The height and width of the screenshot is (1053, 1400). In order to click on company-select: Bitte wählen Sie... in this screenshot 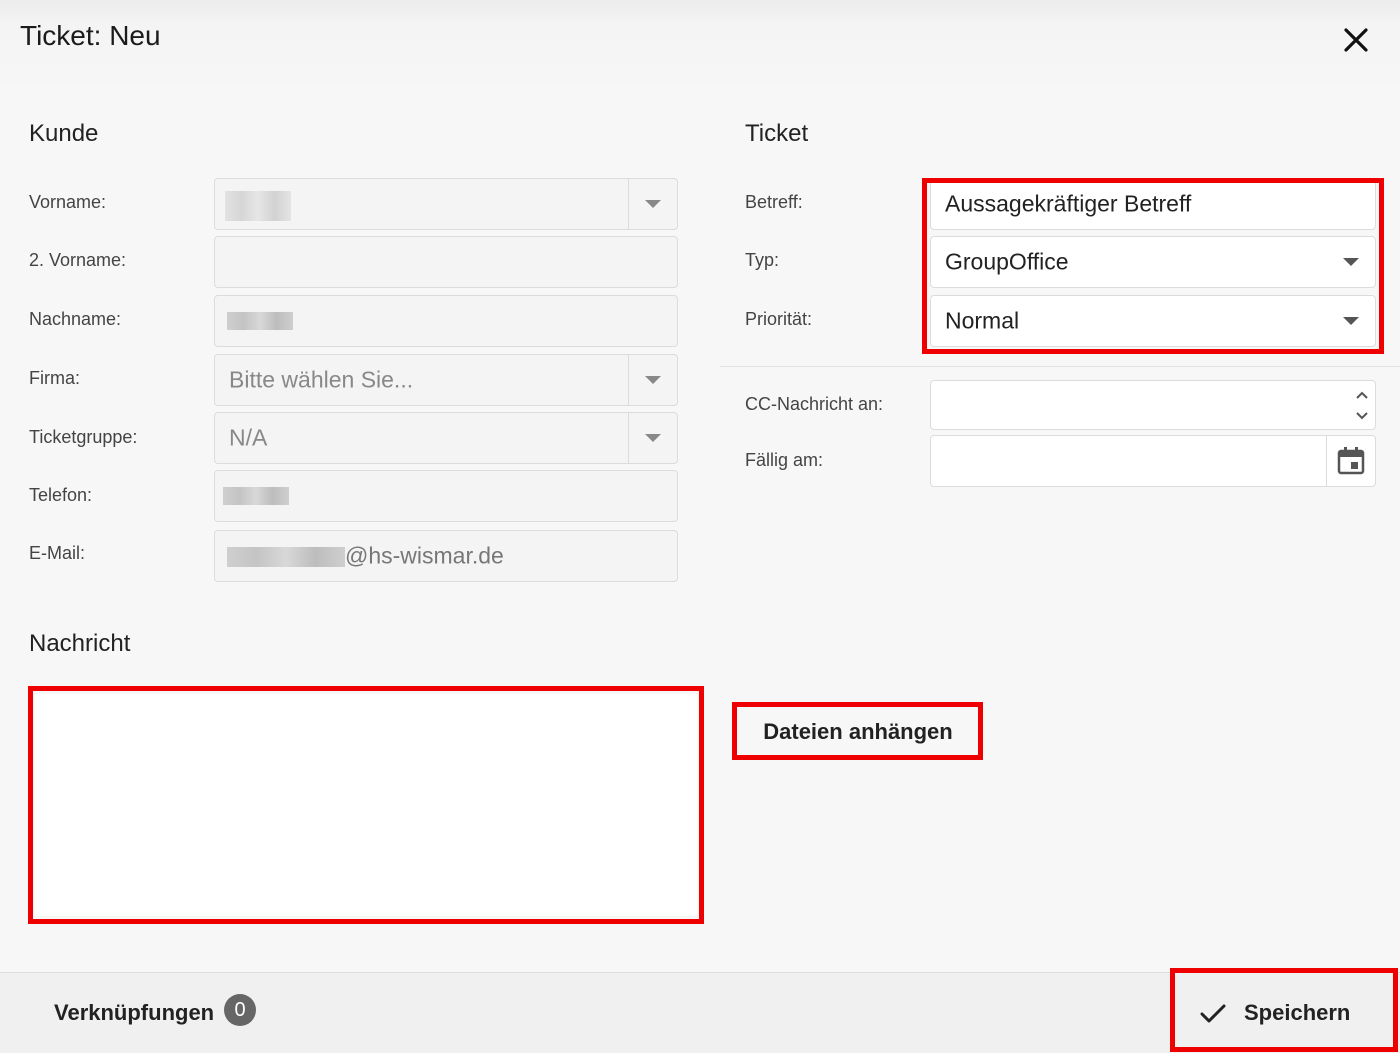, I will do `click(446, 380)`.